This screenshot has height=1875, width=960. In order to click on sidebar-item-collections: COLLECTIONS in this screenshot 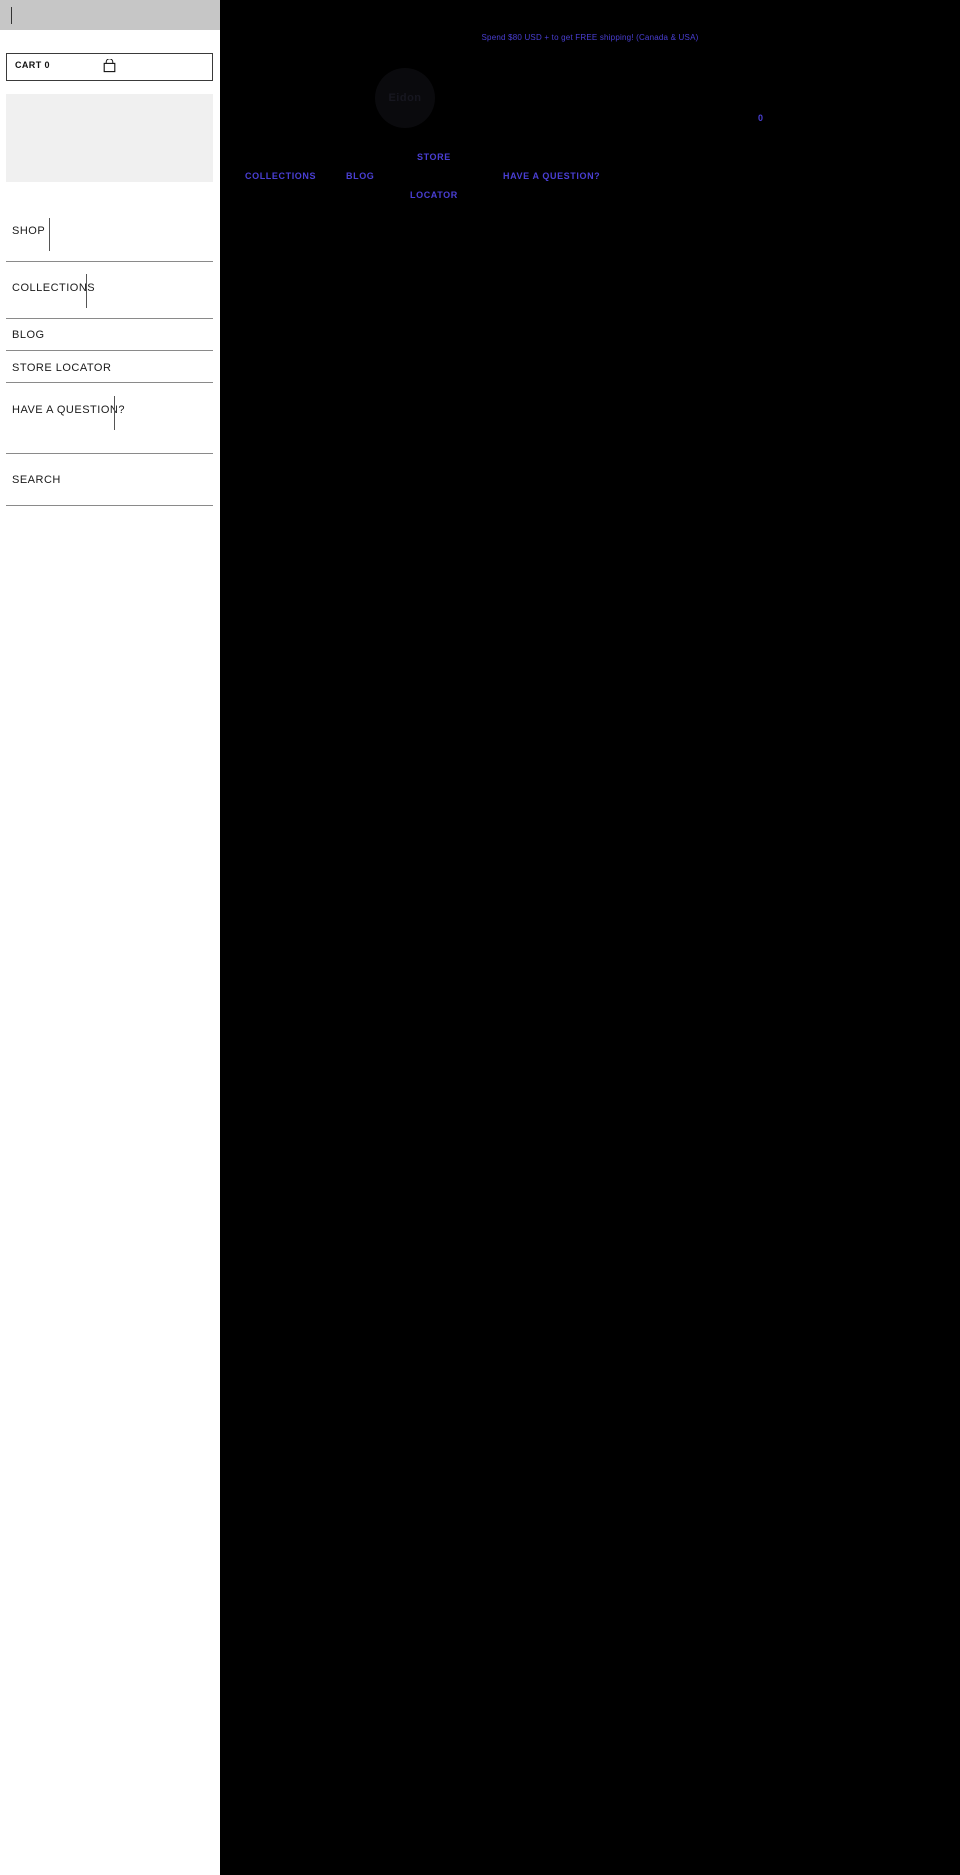, I will do `click(109, 290)`.